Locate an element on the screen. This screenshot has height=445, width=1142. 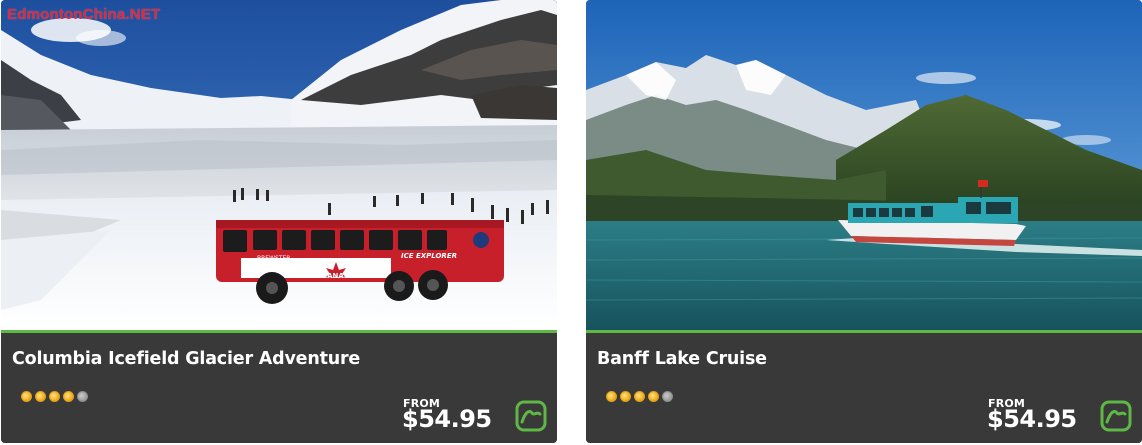
bus-flag-label: CANADA is located at coordinates (339, 276).